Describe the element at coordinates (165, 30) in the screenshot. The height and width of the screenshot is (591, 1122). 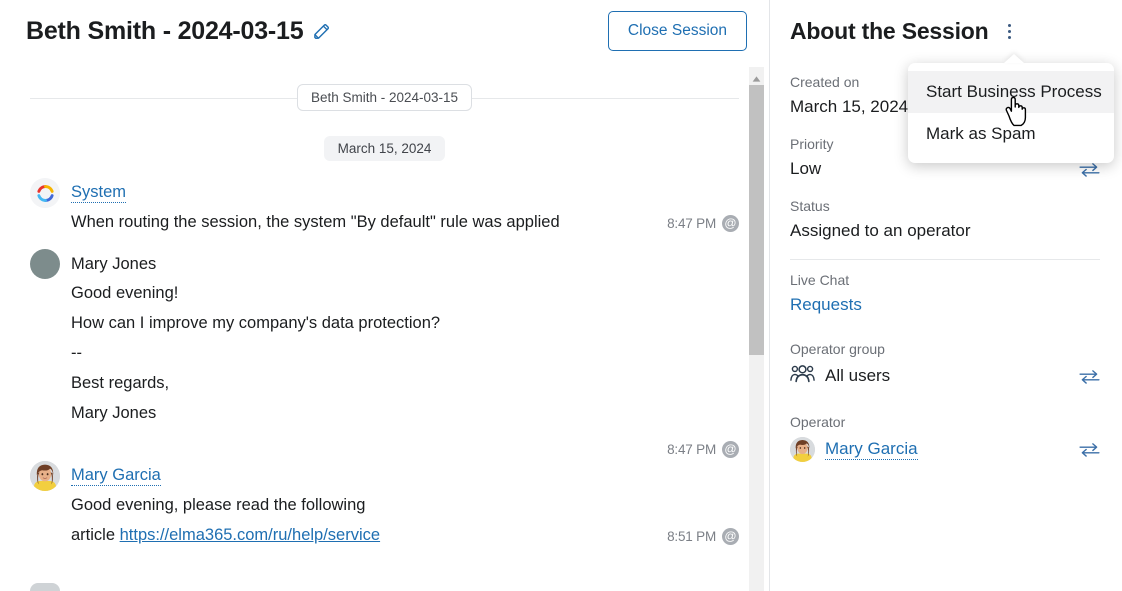
I see `page-title: Beth Smith - 2024-03-15` at that location.